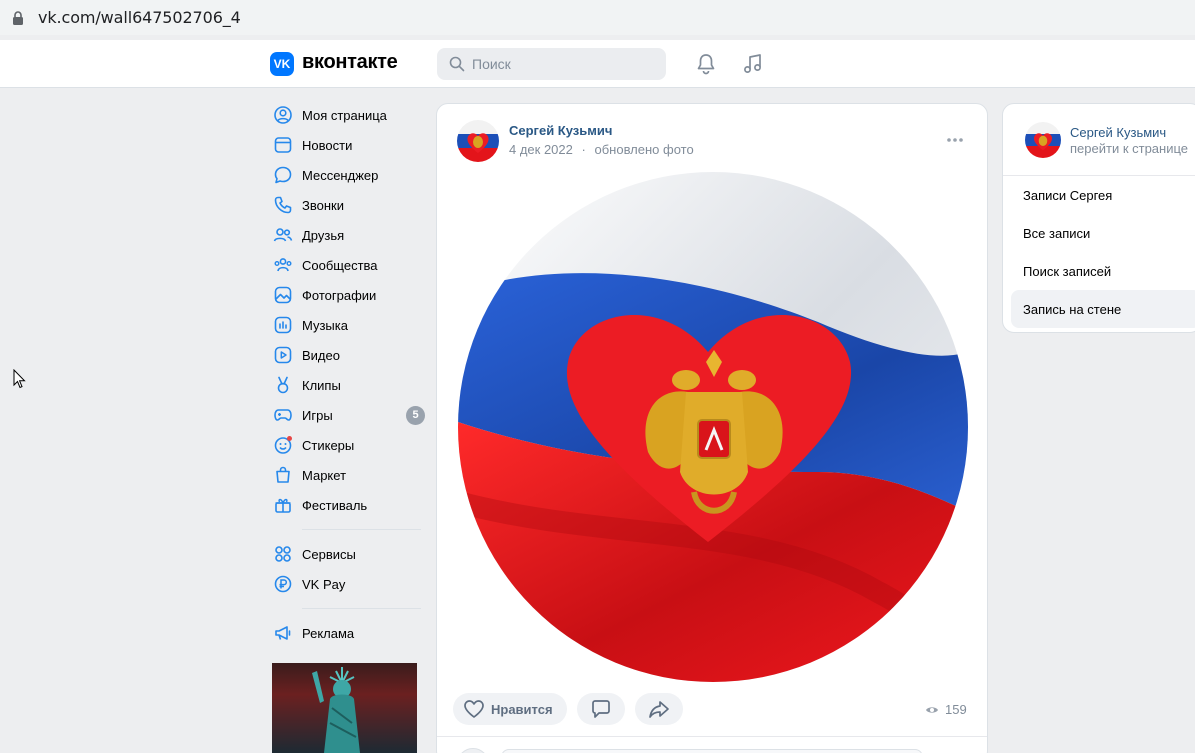 The width and height of the screenshot is (1195, 753). Describe the element at coordinates (283, 355) in the screenshot. I see `video-icon` at that location.